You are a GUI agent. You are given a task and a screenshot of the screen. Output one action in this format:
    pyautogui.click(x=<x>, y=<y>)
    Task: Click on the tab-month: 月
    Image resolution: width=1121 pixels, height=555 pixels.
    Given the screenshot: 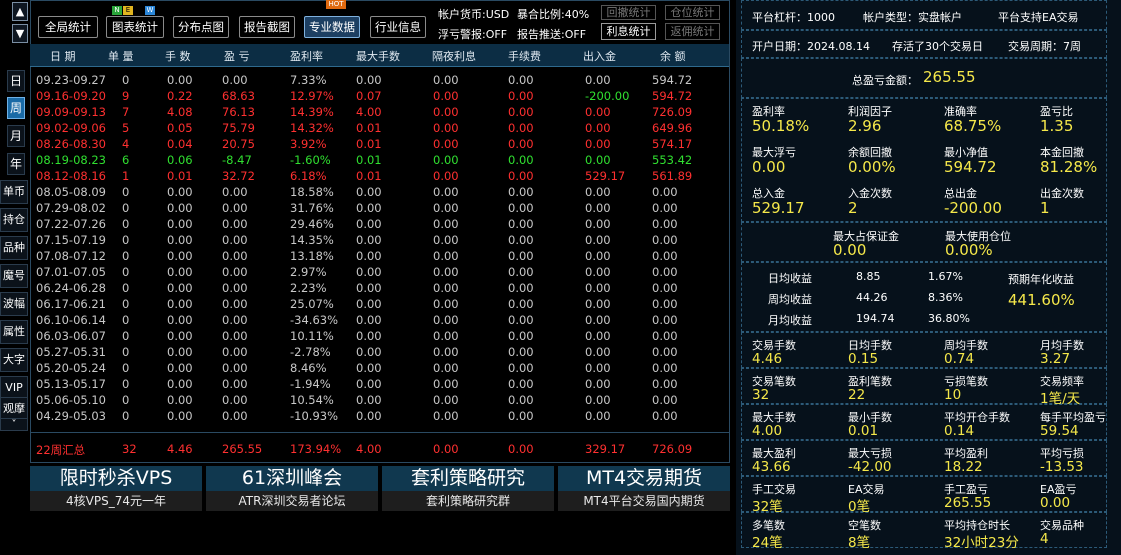 What is the action you would take?
    pyautogui.click(x=16, y=136)
    